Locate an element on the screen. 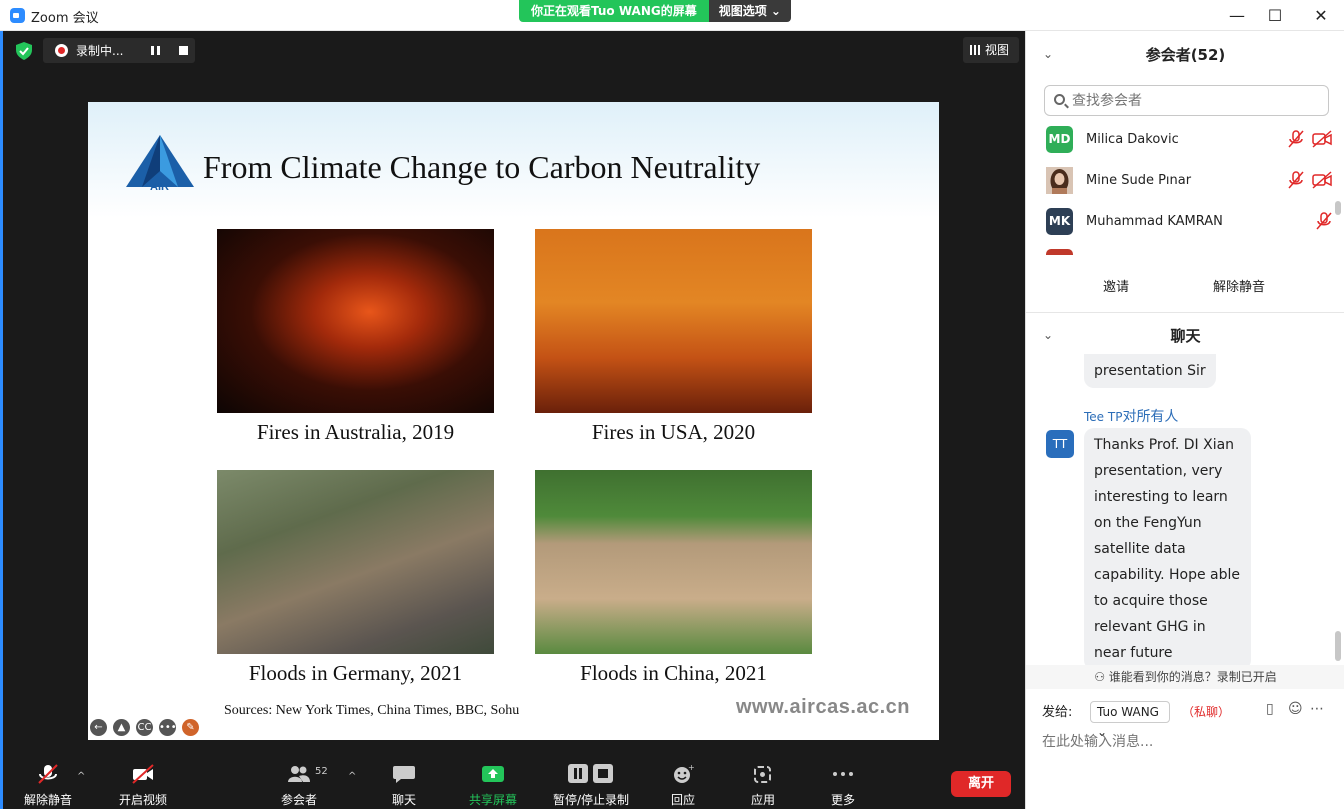 Image resolution: width=1344 pixels, height=809 pixels. window-title: Zoom 会议 is located at coordinates (65, 18).